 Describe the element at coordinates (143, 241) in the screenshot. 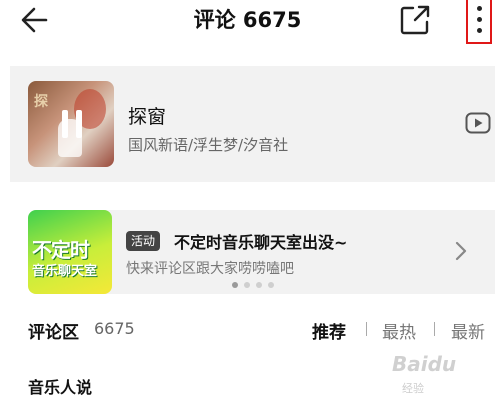

I see `activity-badge: 活动` at that location.